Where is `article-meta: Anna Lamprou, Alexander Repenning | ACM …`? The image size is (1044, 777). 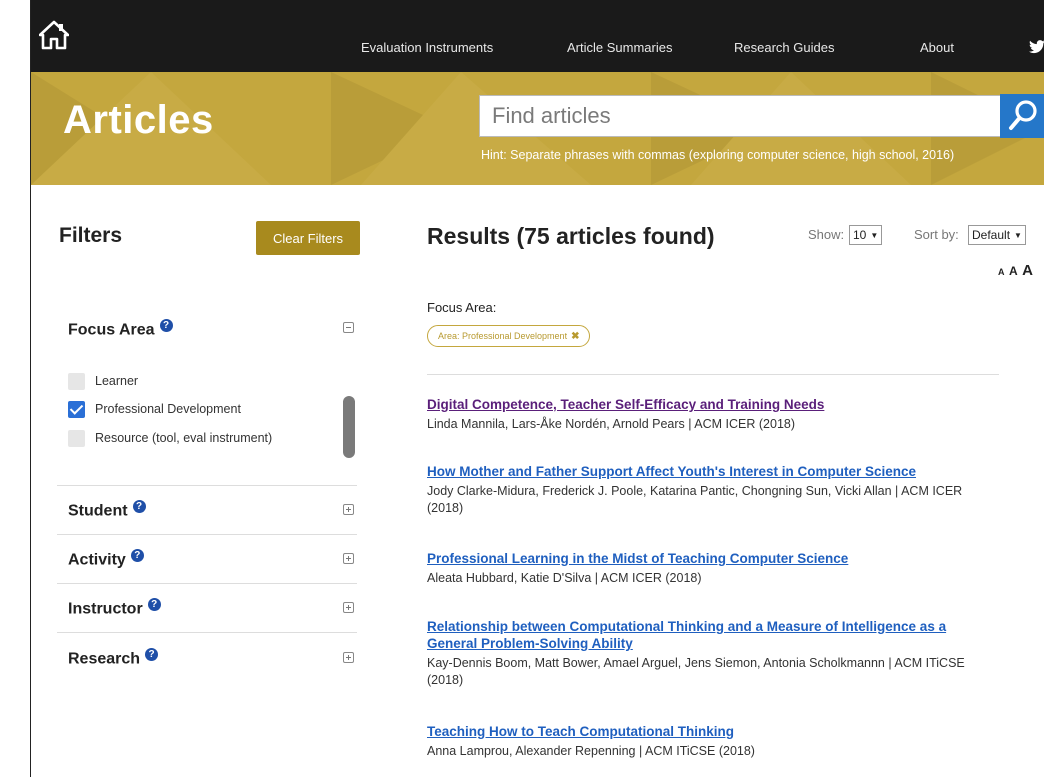
article-meta: Anna Lamprou, Alexander Repenning | ACM … is located at coordinates (591, 751).